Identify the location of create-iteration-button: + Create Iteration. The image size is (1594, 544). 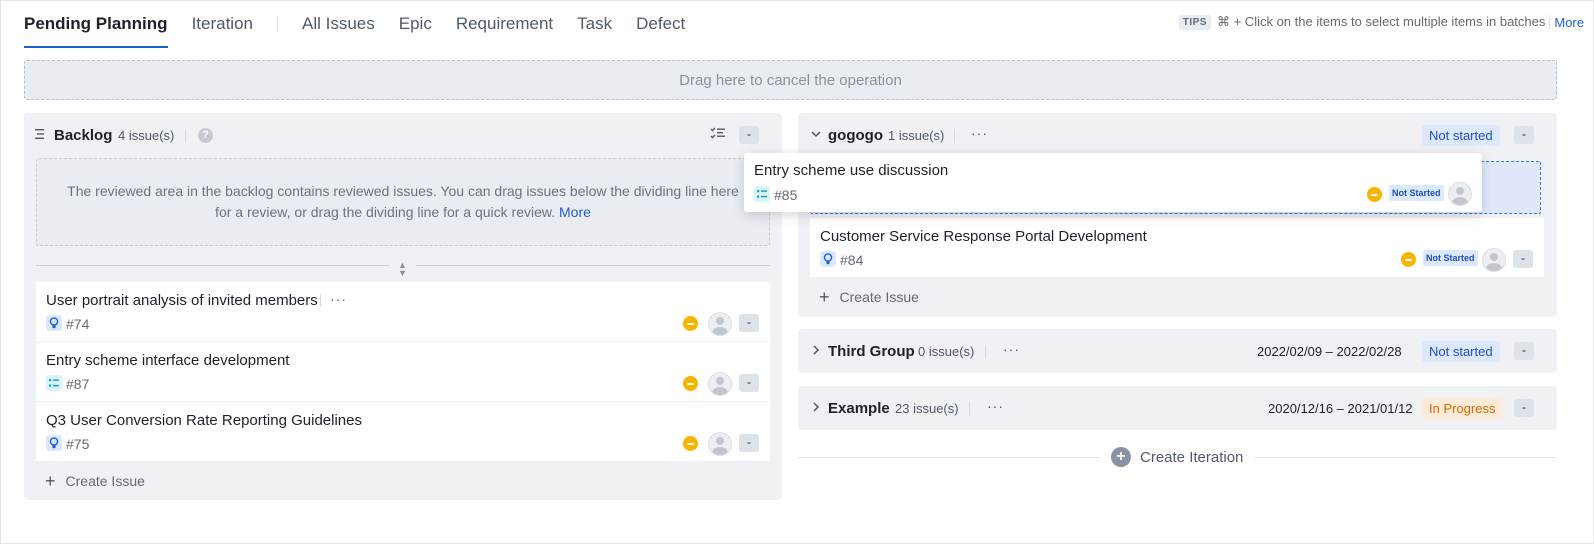
(1177, 457).